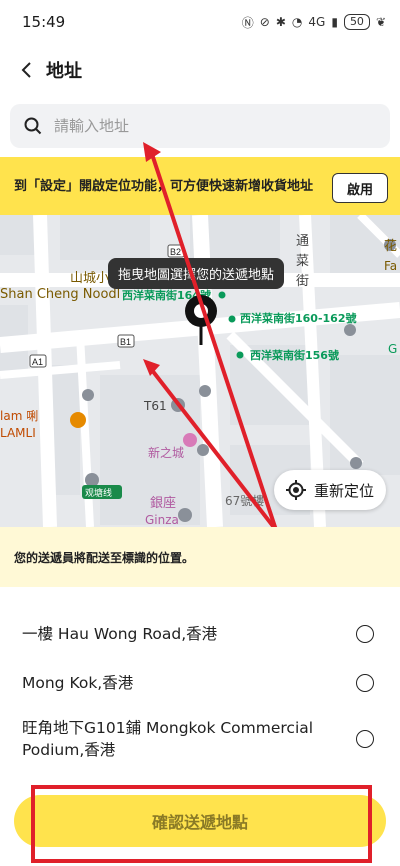 The width and height of the screenshot is (400, 866). What do you see at coordinates (44, 22) in the screenshot?
I see `status-time: 15:49` at bounding box center [44, 22].